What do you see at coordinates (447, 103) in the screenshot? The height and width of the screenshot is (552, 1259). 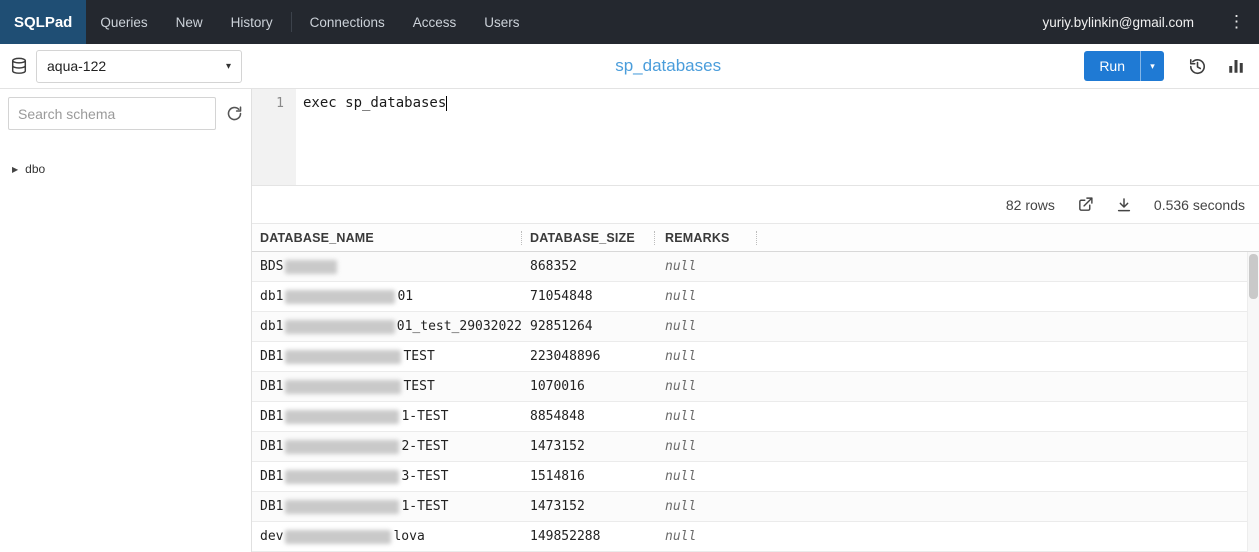 I see `text-caret` at bounding box center [447, 103].